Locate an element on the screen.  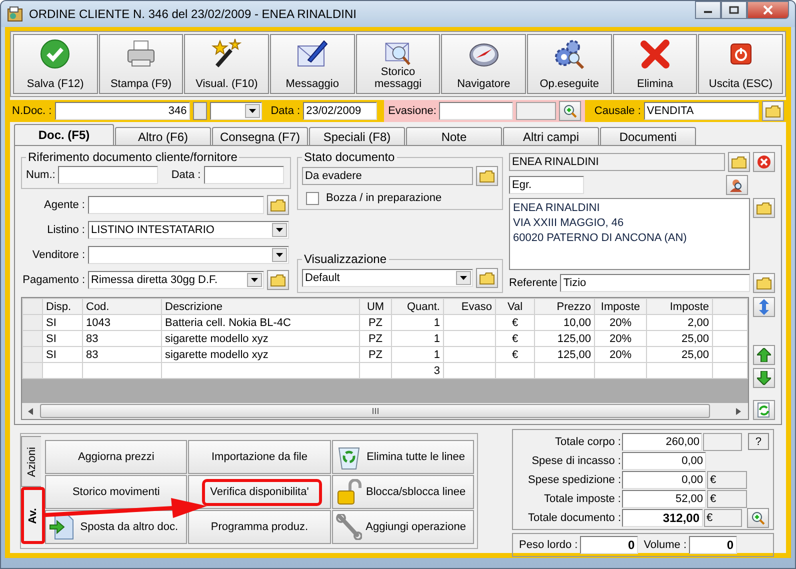
table-cell: 3 is located at coordinates (418, 370).